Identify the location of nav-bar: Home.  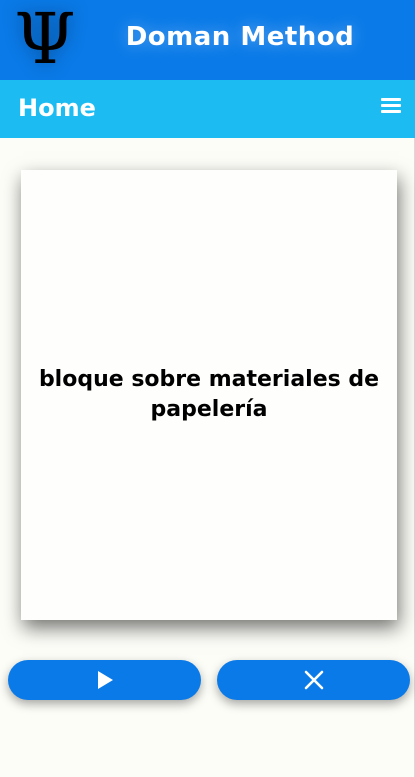
(207, 109).